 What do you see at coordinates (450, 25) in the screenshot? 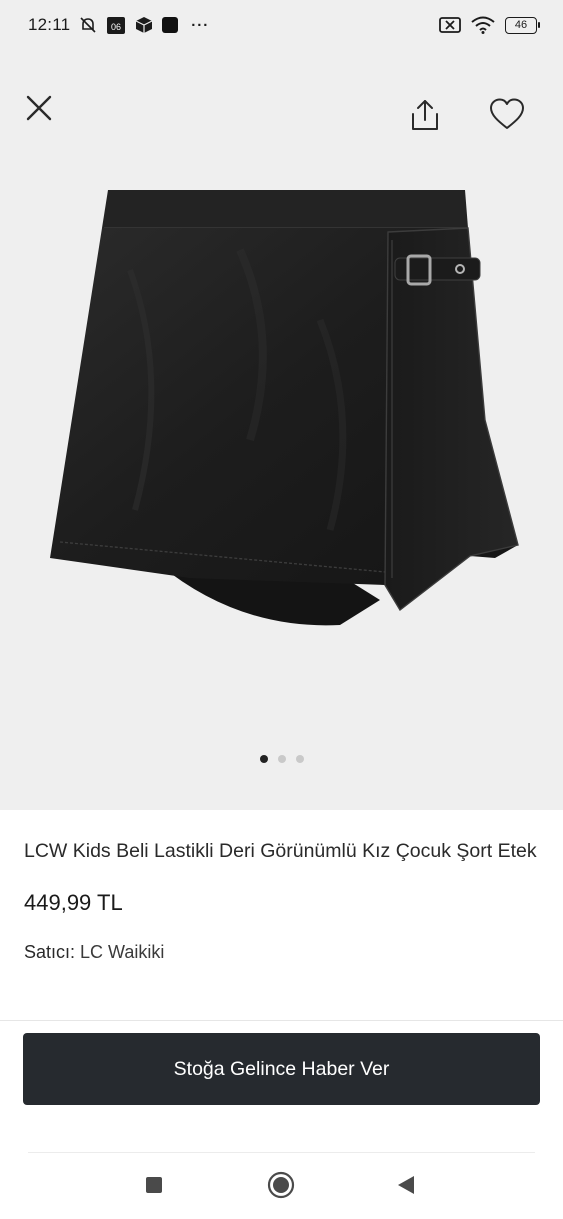
I see `no-sim-icon` at bounding box center [450, 25].